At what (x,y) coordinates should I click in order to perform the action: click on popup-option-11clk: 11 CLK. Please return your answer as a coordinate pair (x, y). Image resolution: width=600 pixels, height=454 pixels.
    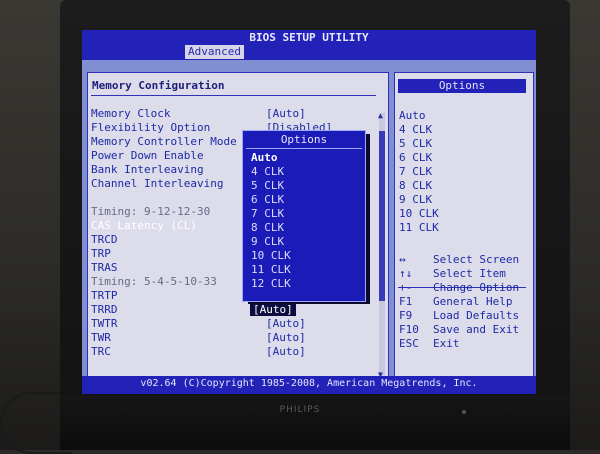
    Looking at the image, I should click on (271, 269).